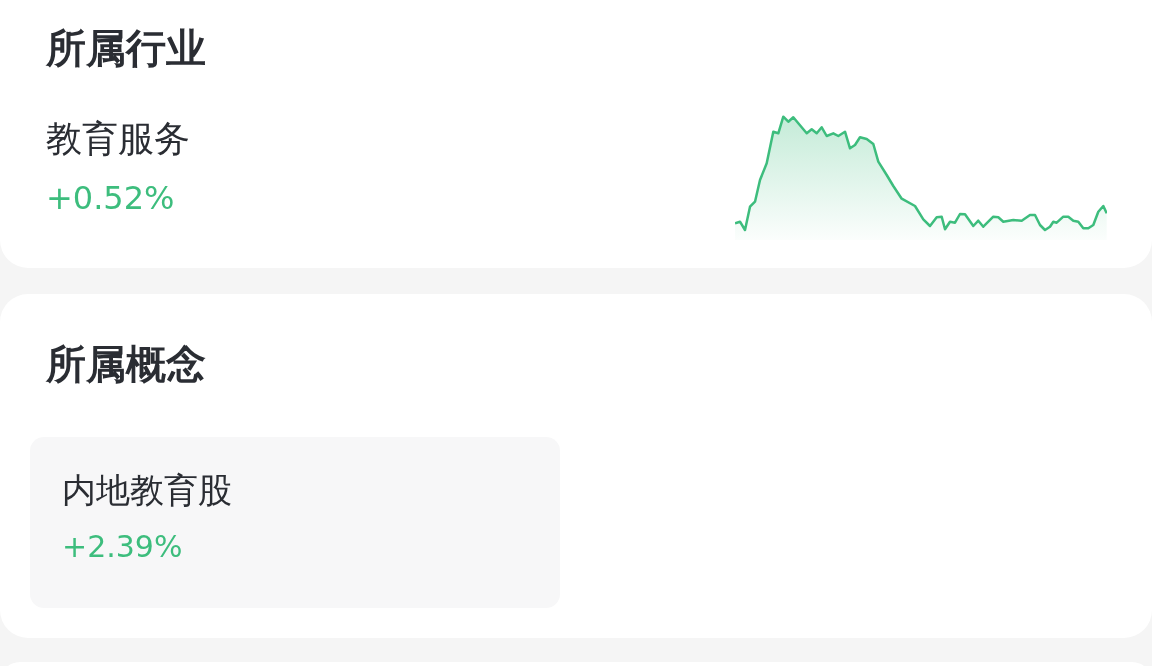 The image size is (1152, 666). Describe the element at coordinates (295, 522) in the screenshot. I see `concept-tile: 内地教育股 +2.39%` at that location.